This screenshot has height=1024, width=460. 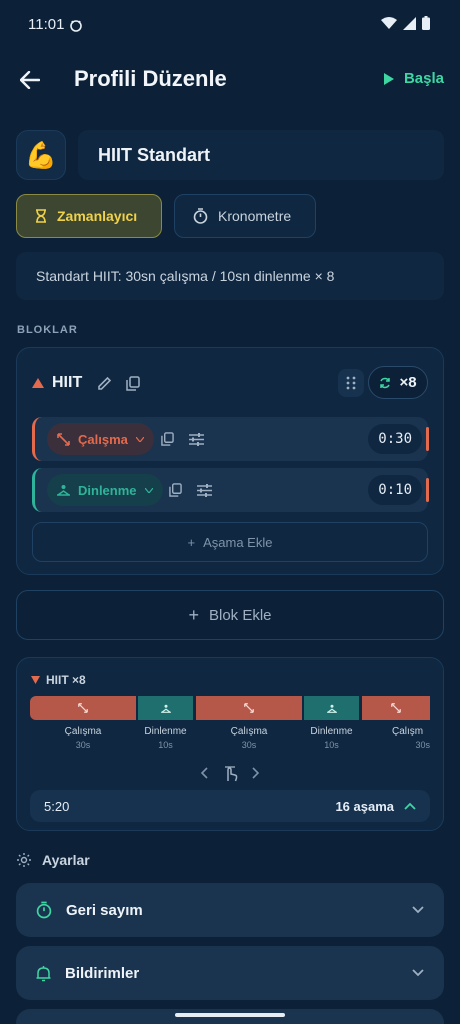 What do you see at coordinates (408, 731) in the screenshot?
I see `segment-label: Çalışm` at bounding box center [408, 731].